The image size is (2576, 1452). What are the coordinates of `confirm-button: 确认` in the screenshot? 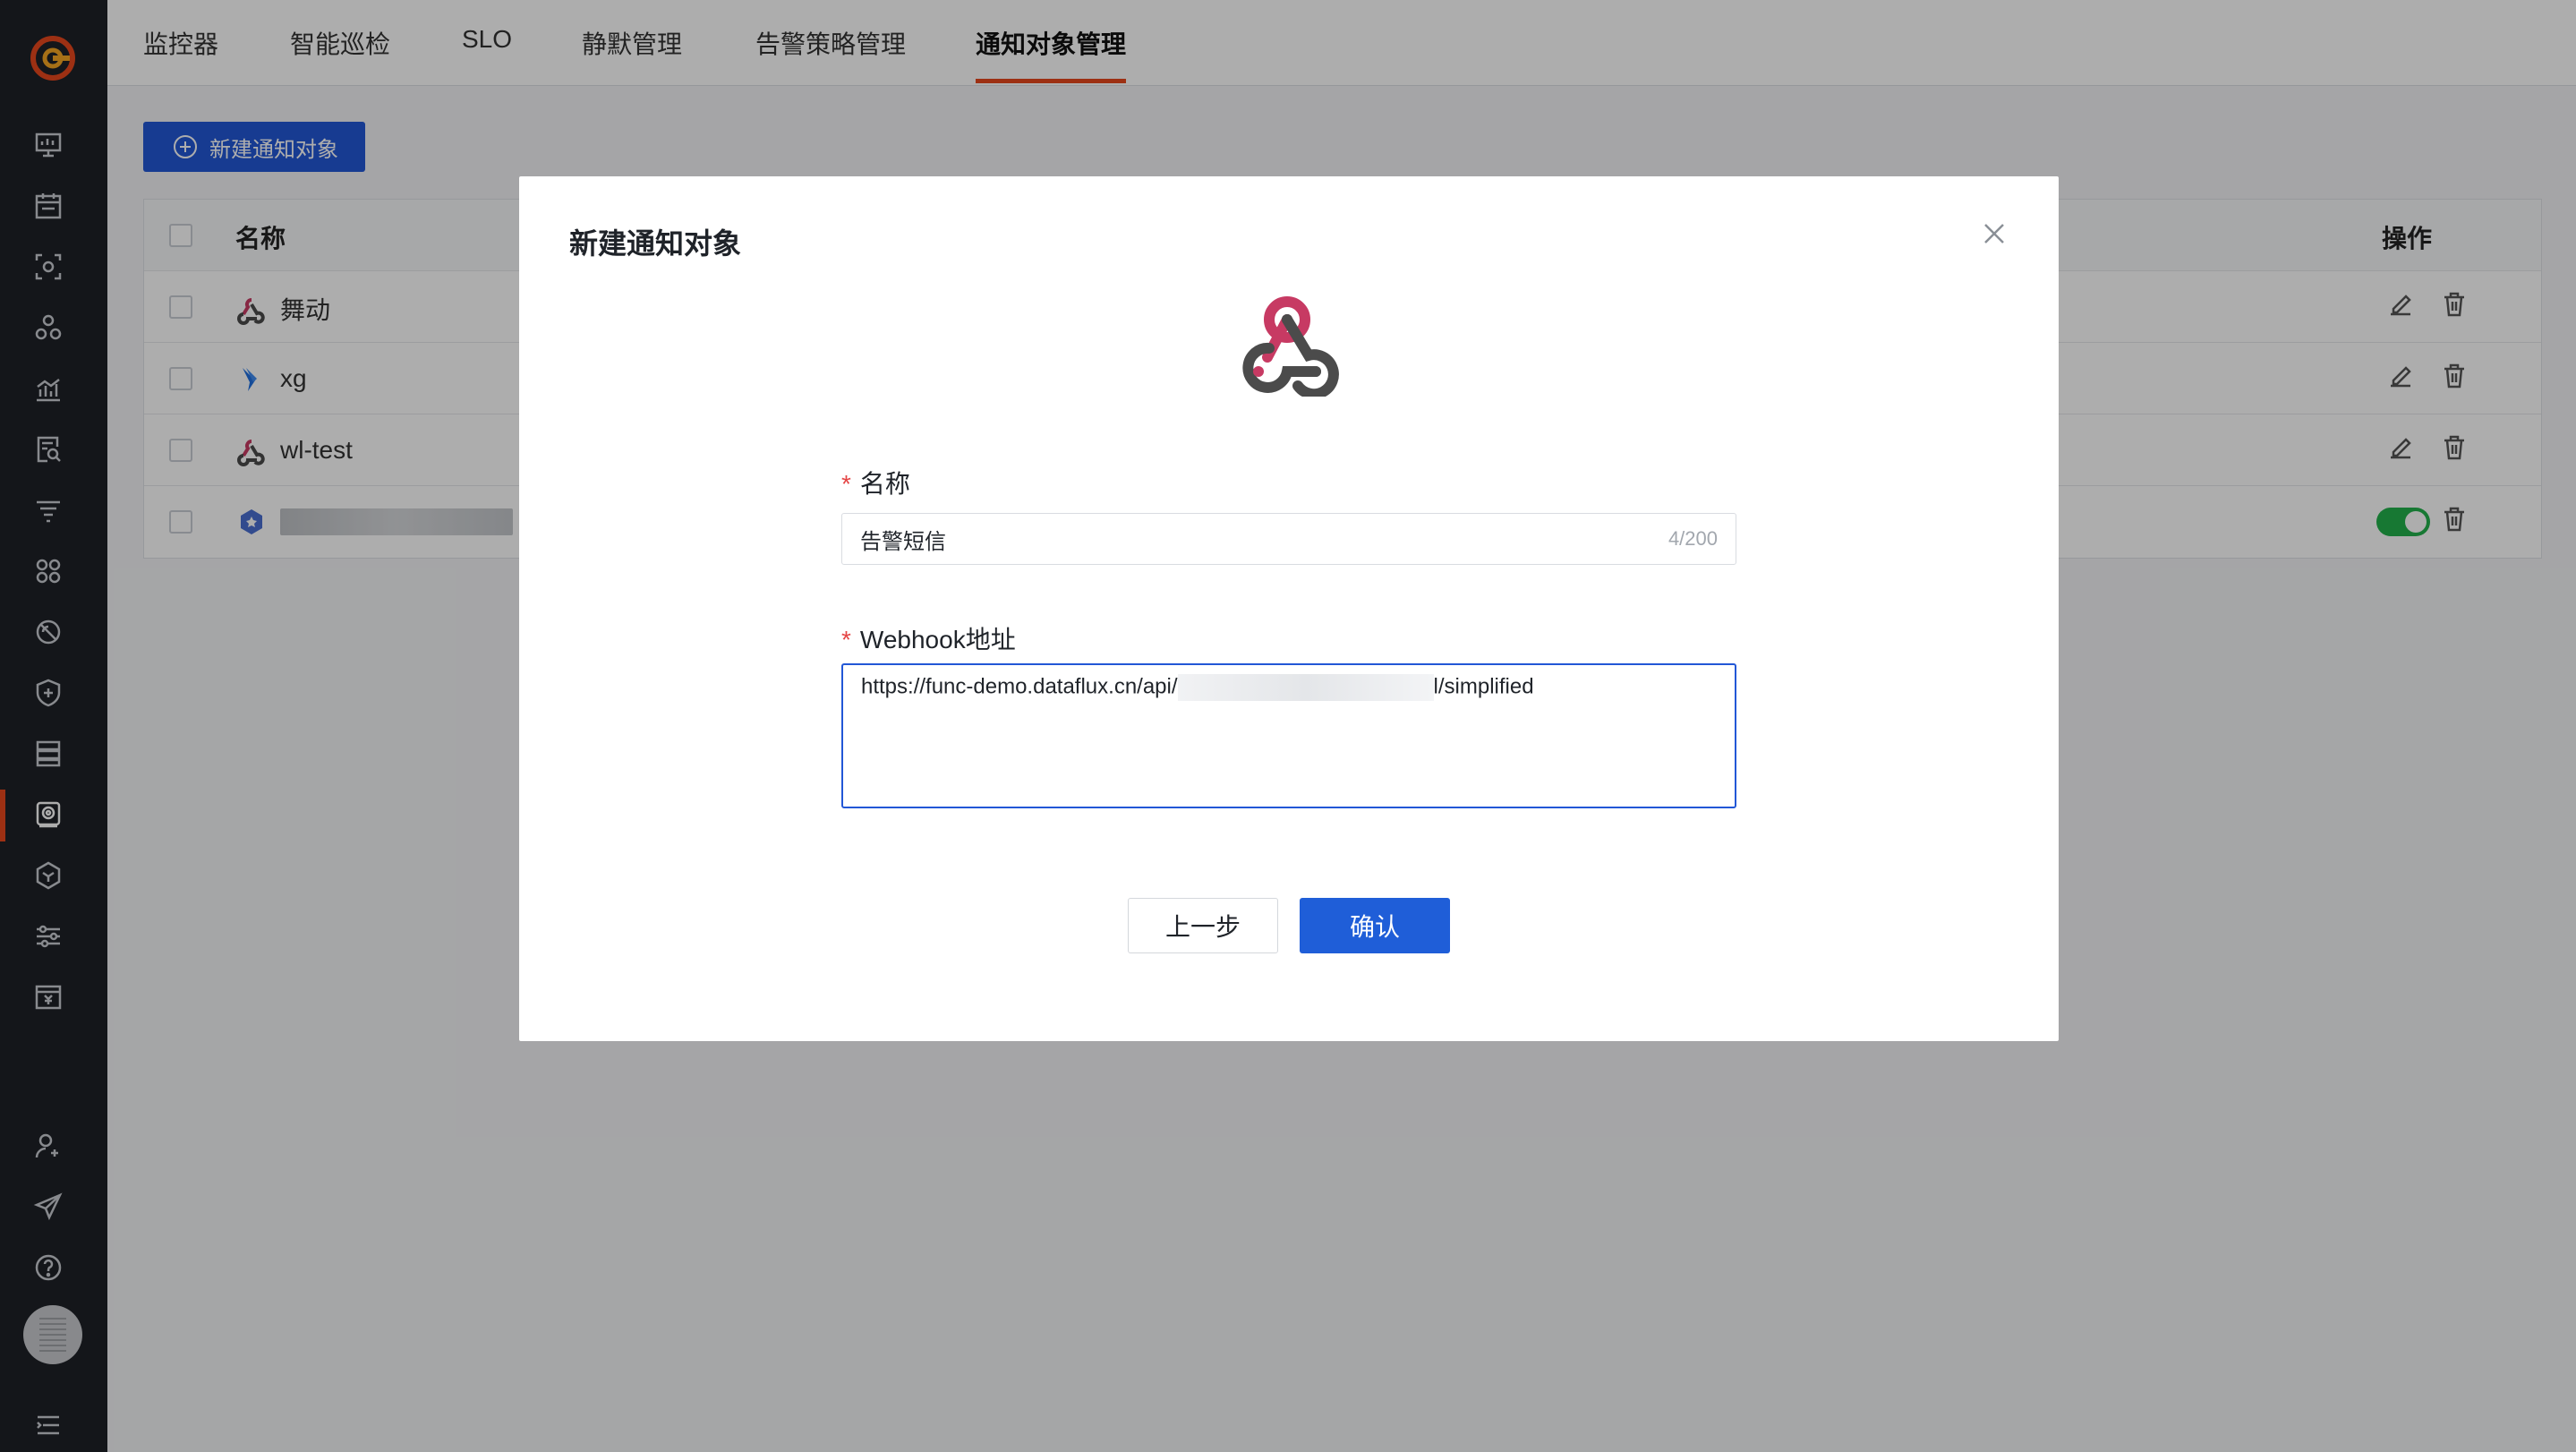 It's located at (1375, 925).